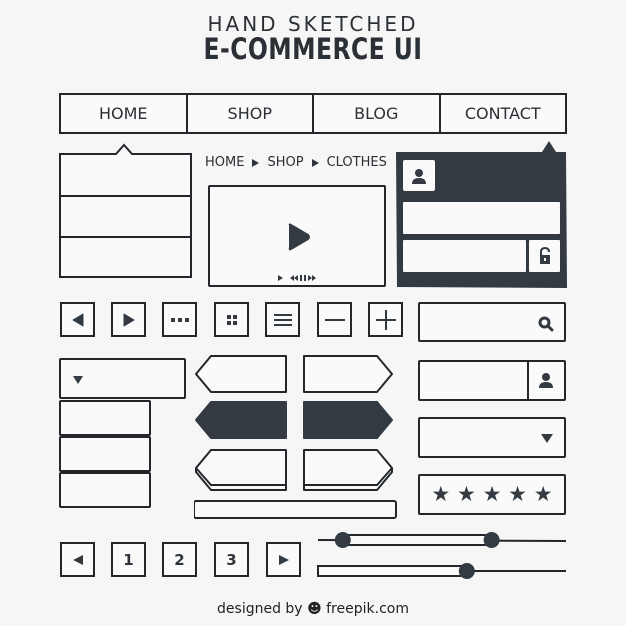 This screenshot has height=626, width=626. I want to click on nav-item-contact: CONTACT, so click(503, 113).